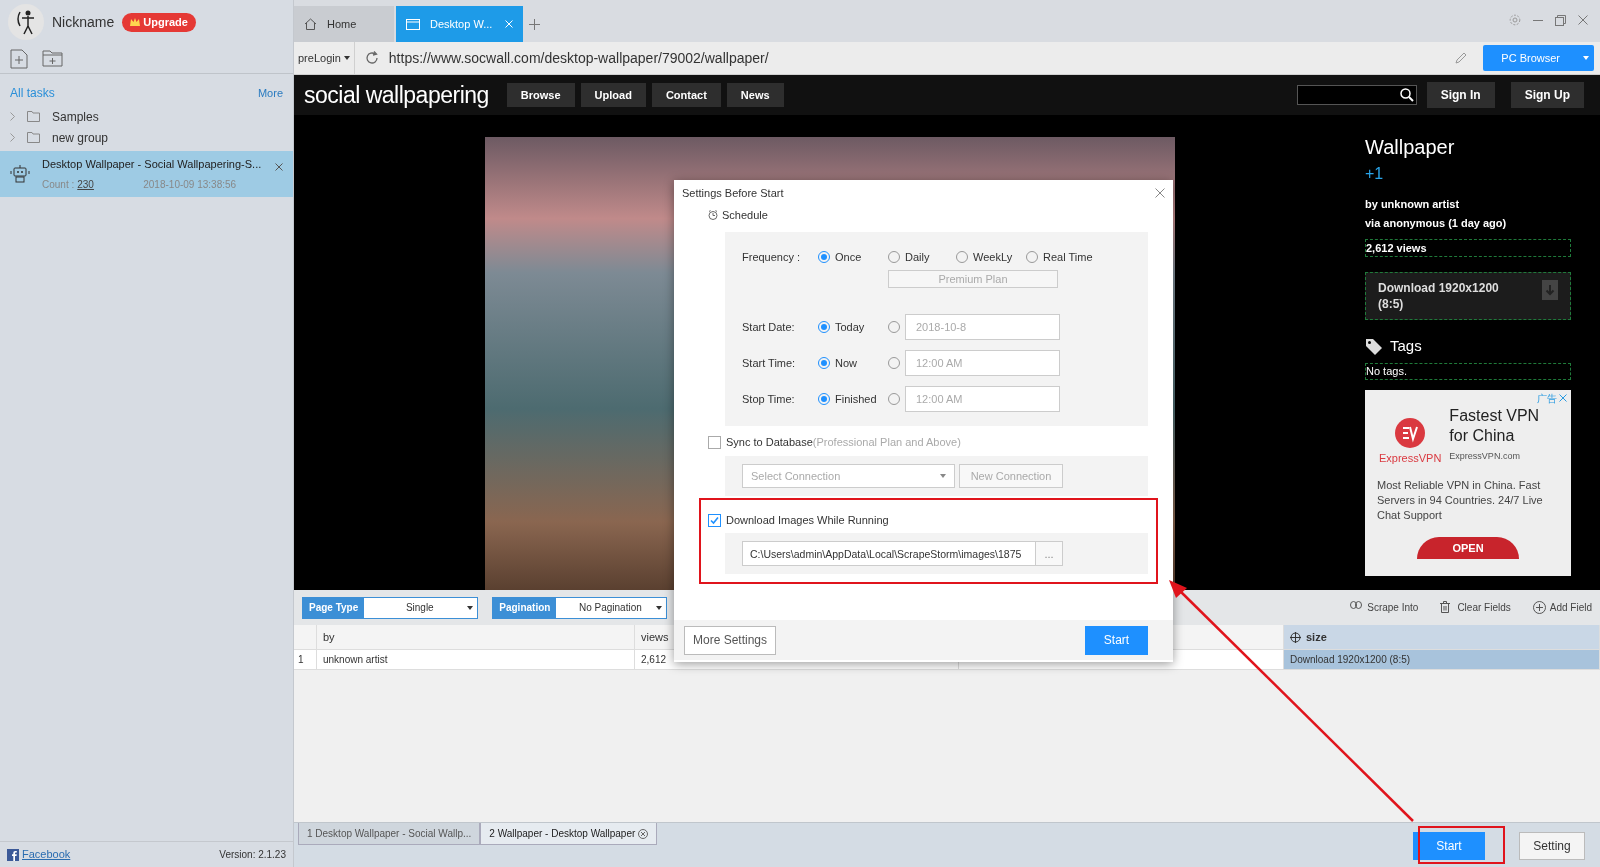 Image resolution: width=1600 pixels, height=867 pixels. I want to click on settings-icon, so click(1515, 20).